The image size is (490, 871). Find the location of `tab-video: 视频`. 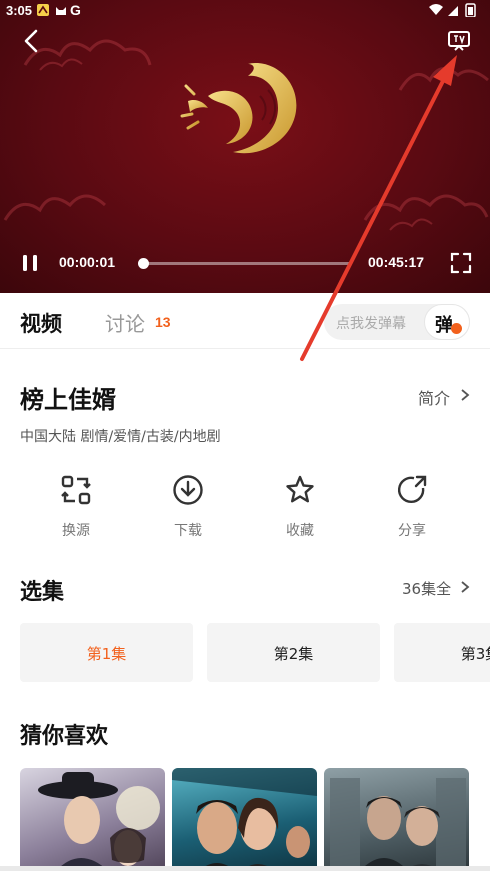

tab-video: 视频 is located at coordinates (41, 323).